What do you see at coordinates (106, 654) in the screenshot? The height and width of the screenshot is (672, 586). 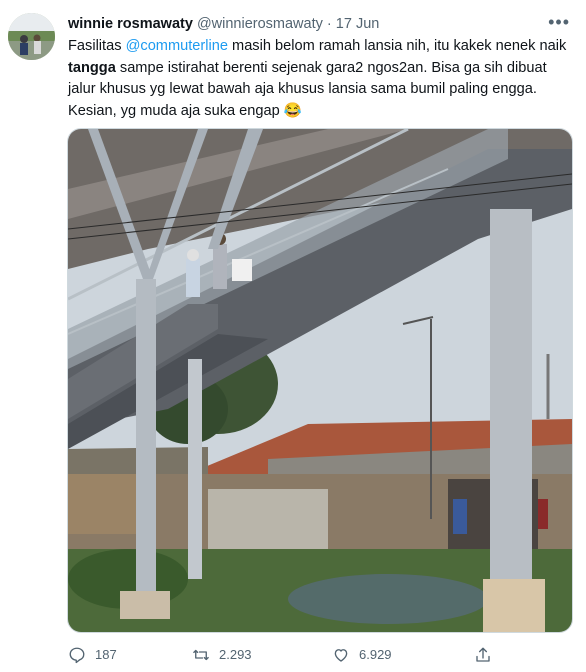 I see `reply-count: 187` at bounding box center [106, 654].